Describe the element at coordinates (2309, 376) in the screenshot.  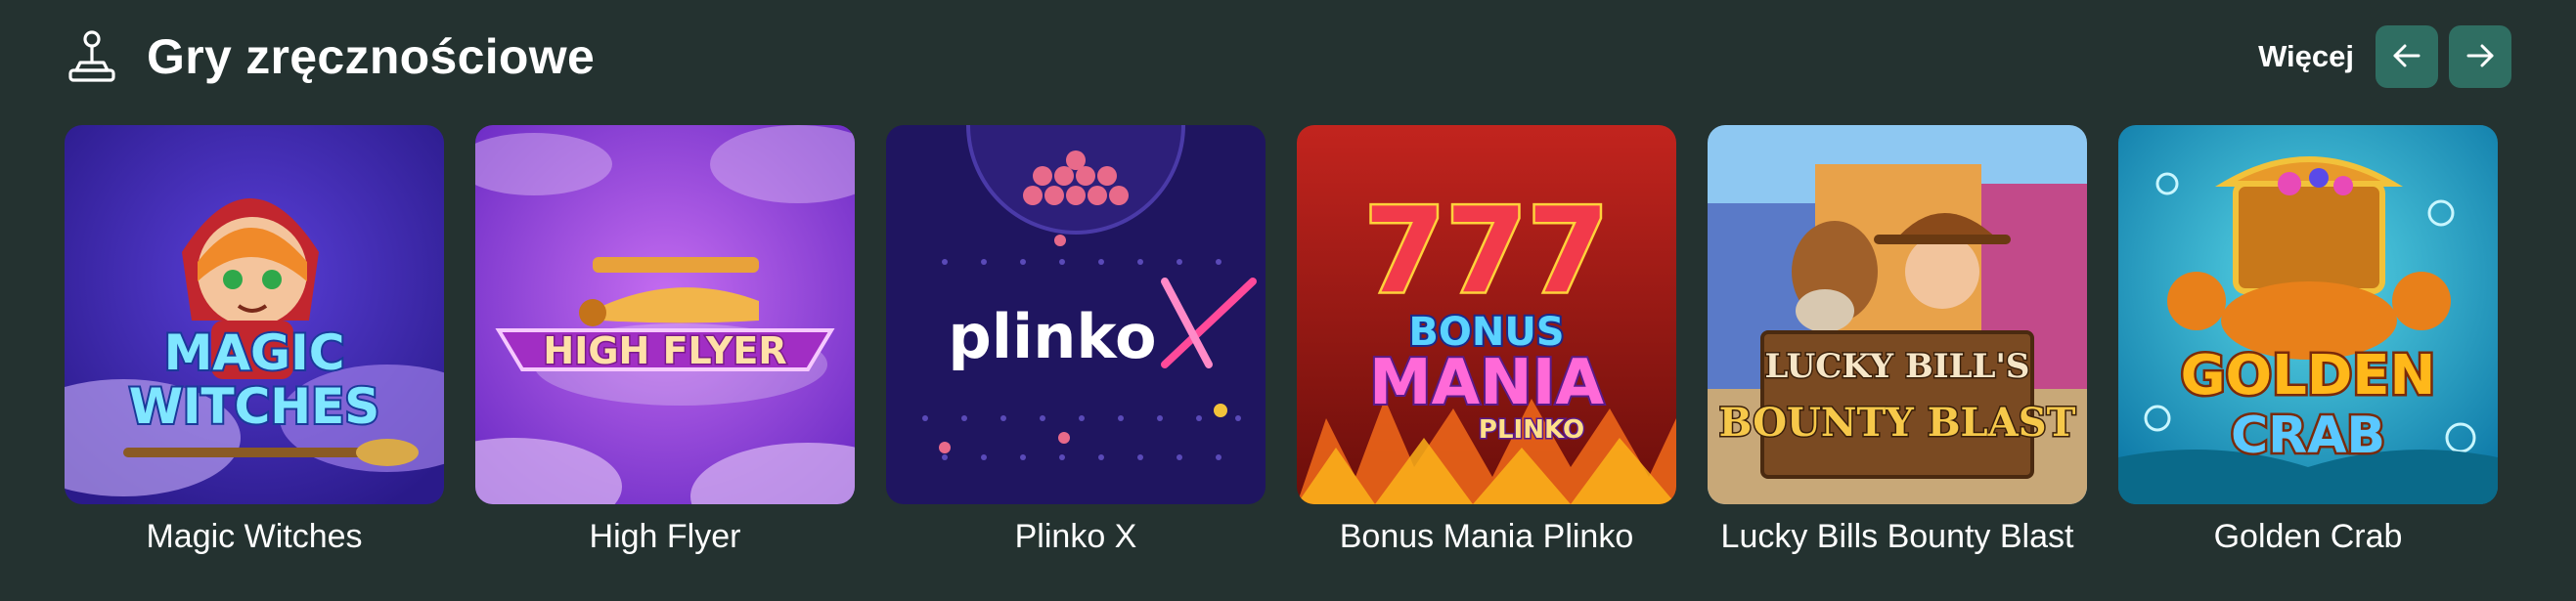
I see `game-logo-text: GOLDEN` at that location.